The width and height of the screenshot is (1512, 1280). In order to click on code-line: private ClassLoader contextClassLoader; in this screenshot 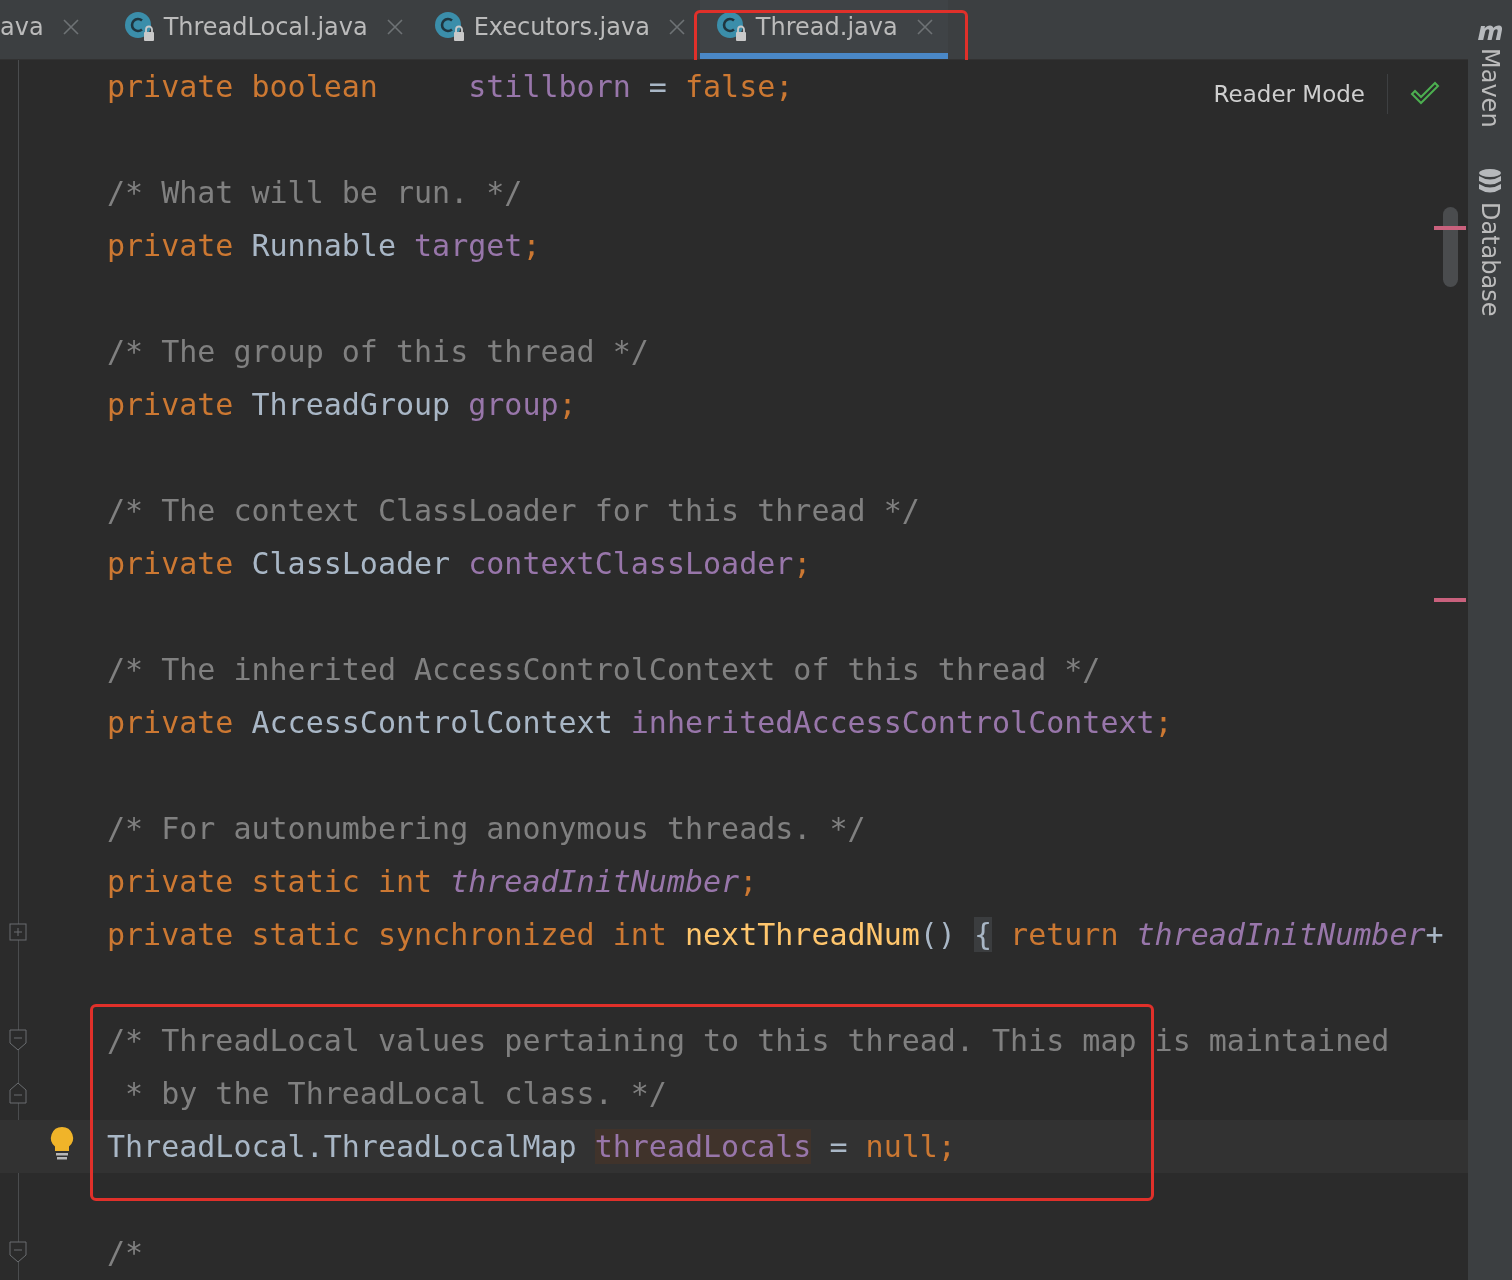, I will do `click(459, 563)`.